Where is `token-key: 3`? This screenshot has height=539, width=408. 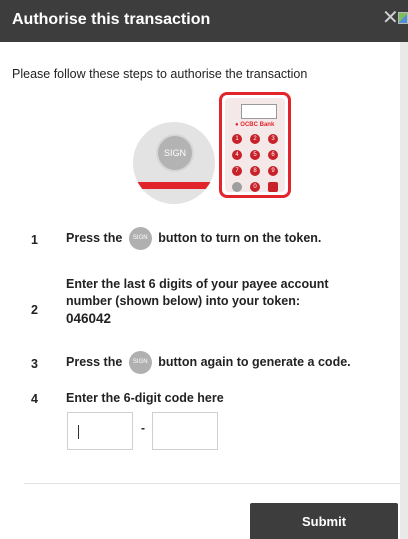 token-key: 3 is located at coordinates (273, 139).